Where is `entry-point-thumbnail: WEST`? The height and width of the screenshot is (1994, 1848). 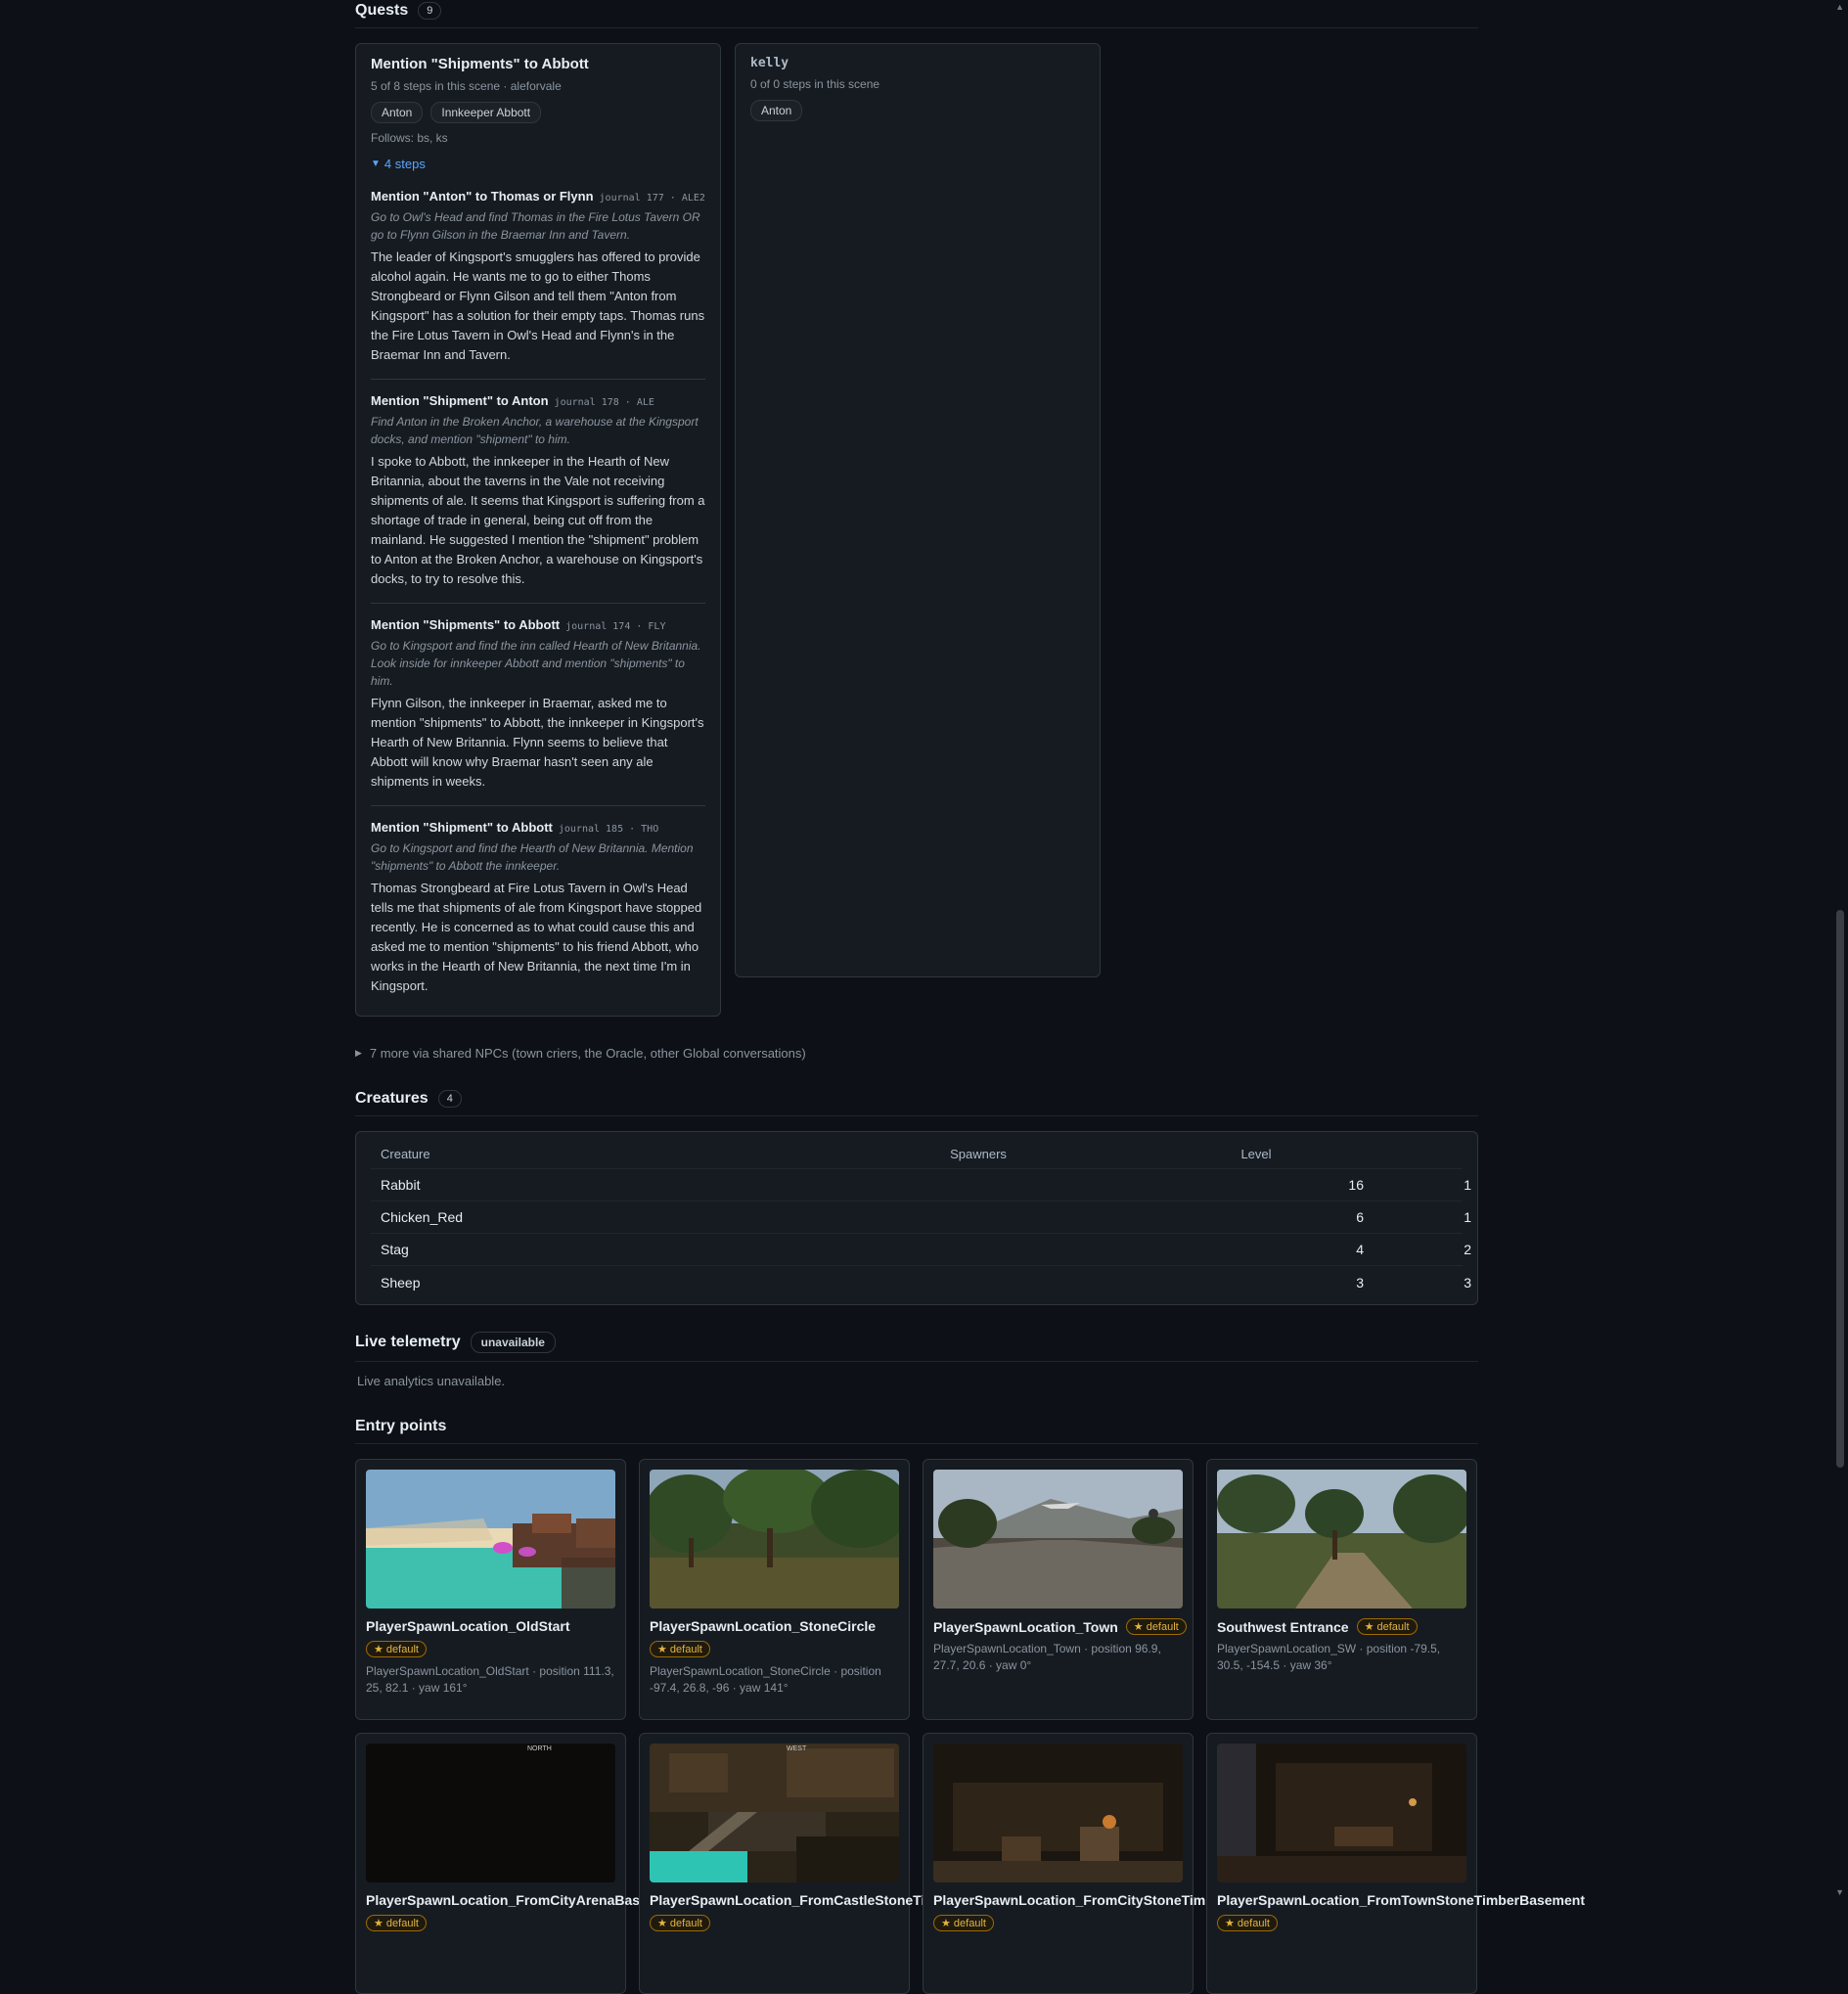
entry-point-thumbnail: WEST is located at coordinates (774, 1813).